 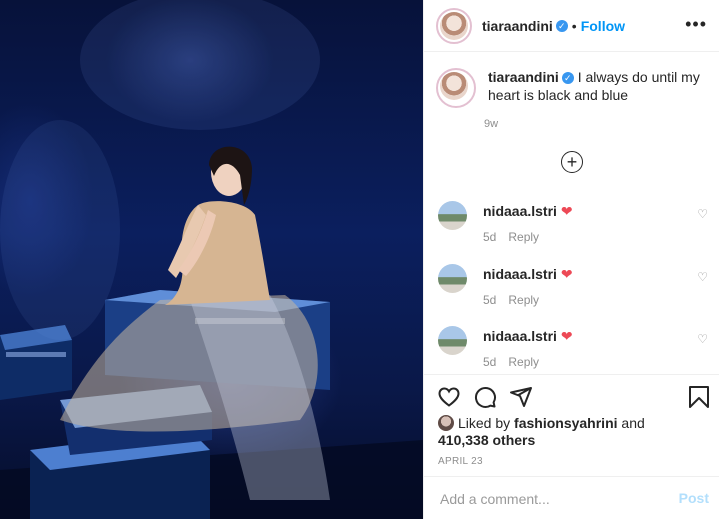 I want to click on post-header: tiaraandini ✓ • Follow •••, so click(x=571, y=26).